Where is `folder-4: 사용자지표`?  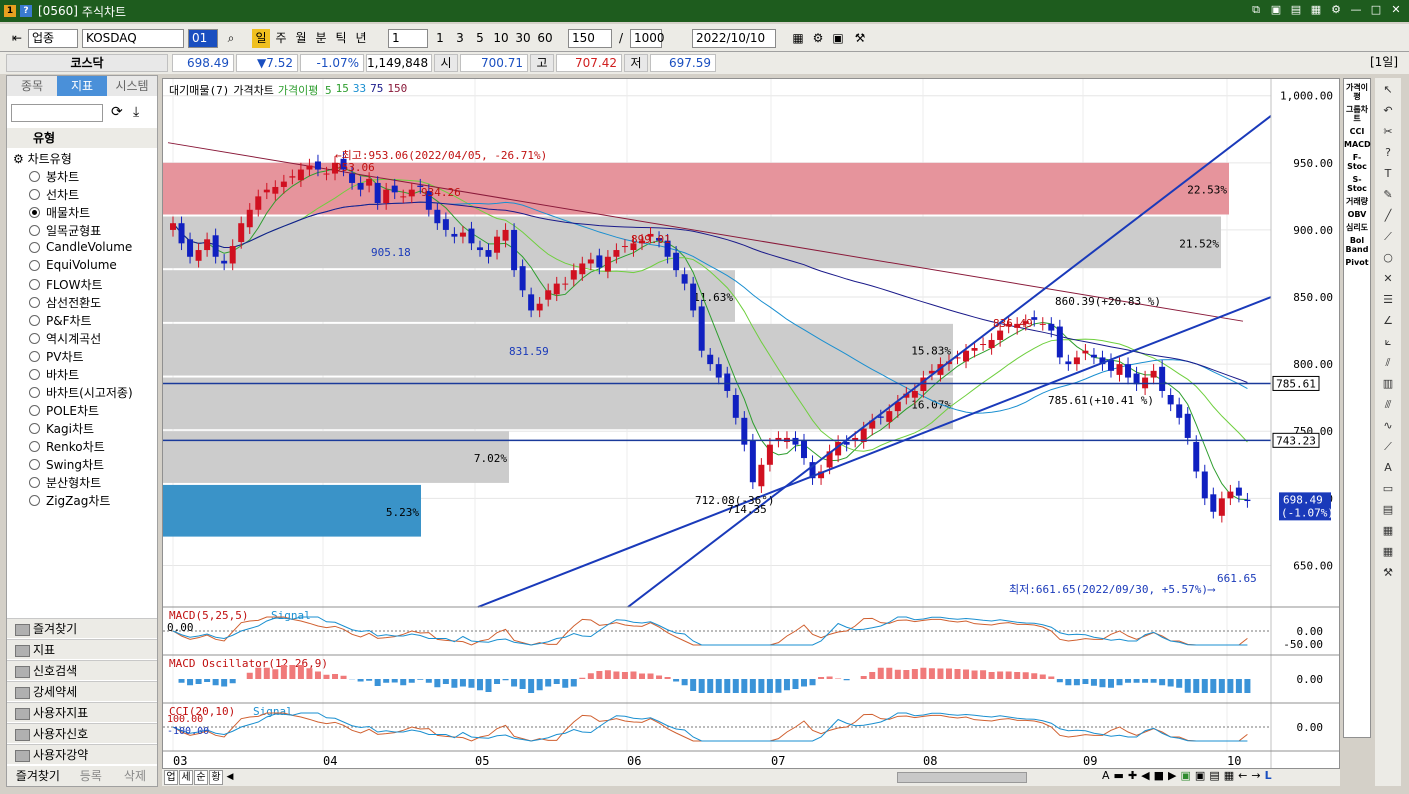 folder-4: 사용자지표 is located at coordinates (82, 712).